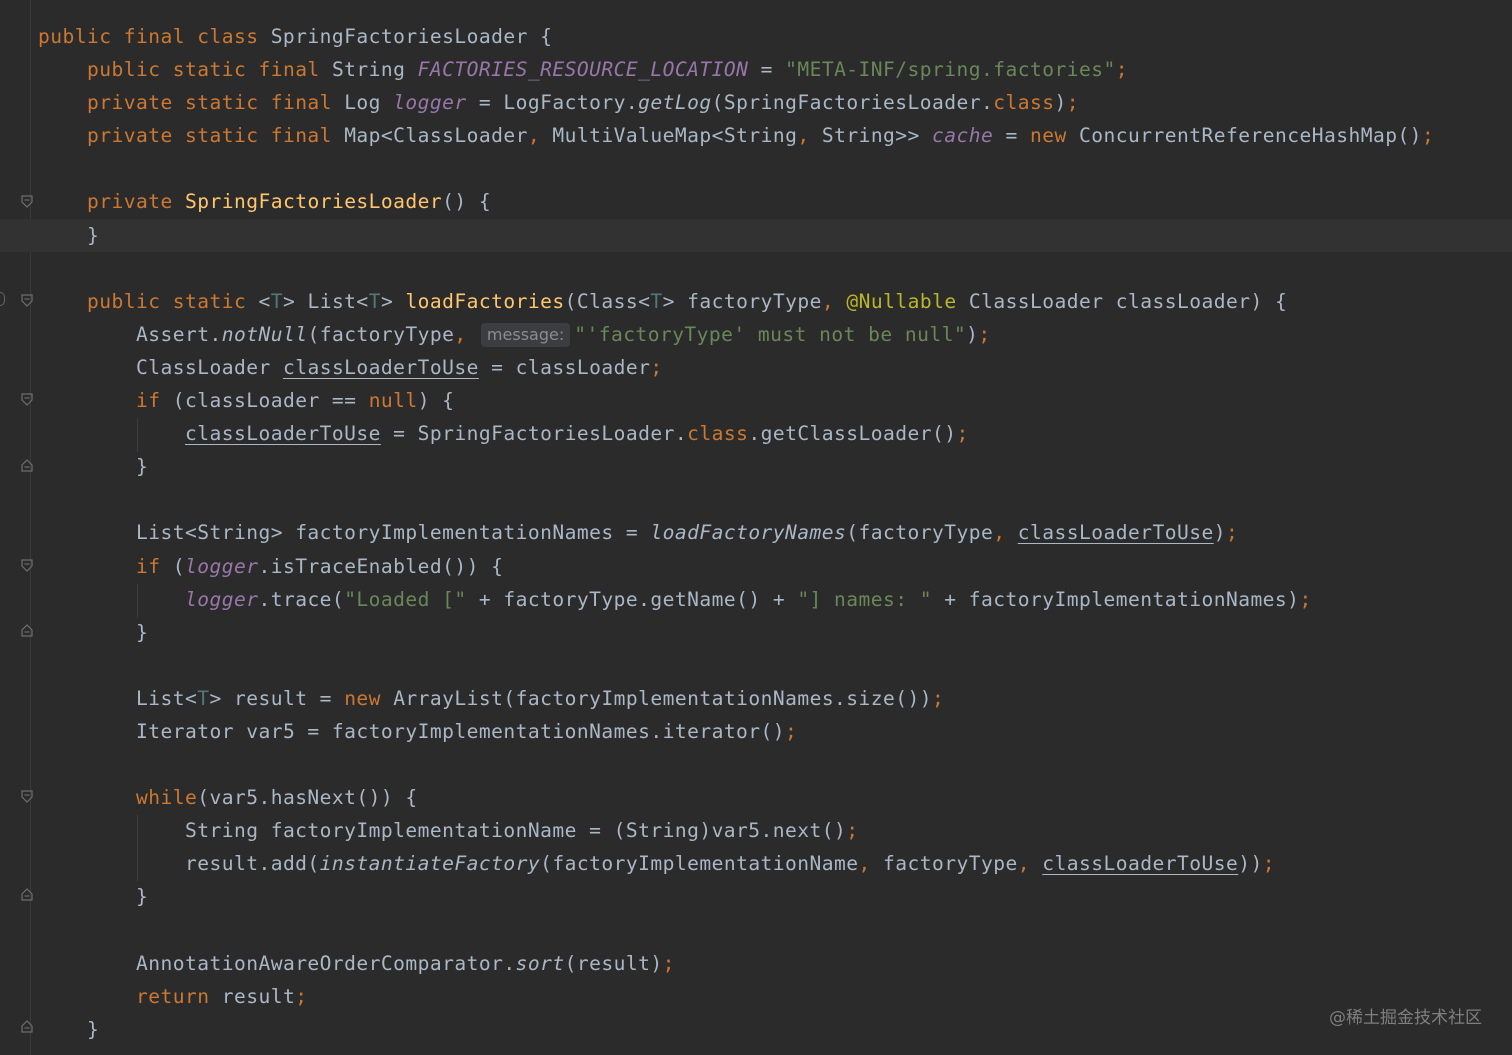 This screenshot has height=1055, width=1512. What do you see at coordinates (718, 434) in the screenshot?
I see `keyword: class` at bounding box center [718, 434].